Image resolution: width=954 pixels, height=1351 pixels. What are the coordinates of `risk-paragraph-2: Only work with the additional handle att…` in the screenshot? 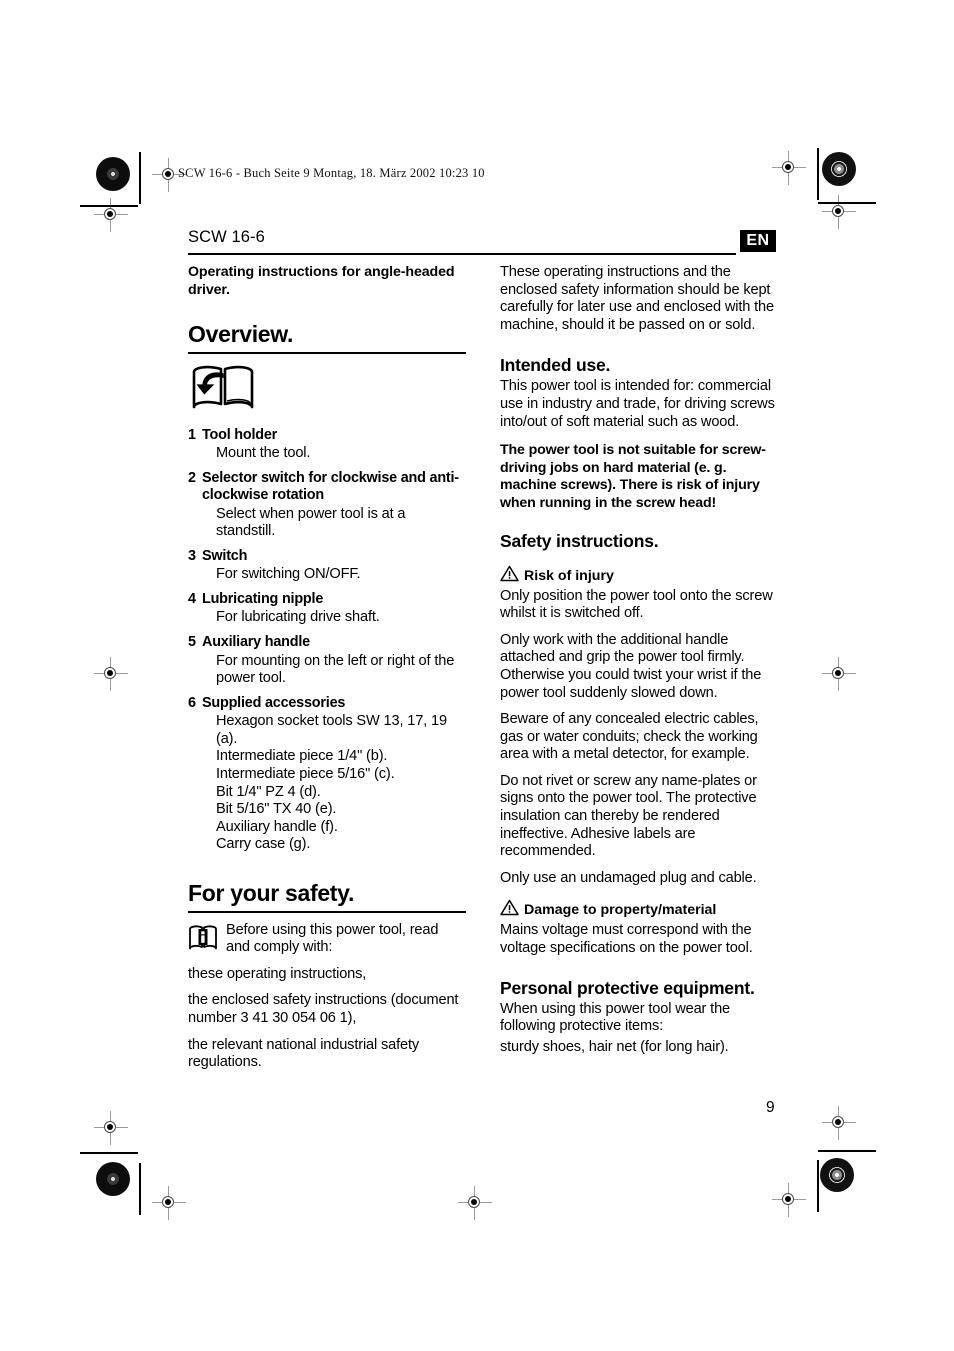 It's located at (631, 666).